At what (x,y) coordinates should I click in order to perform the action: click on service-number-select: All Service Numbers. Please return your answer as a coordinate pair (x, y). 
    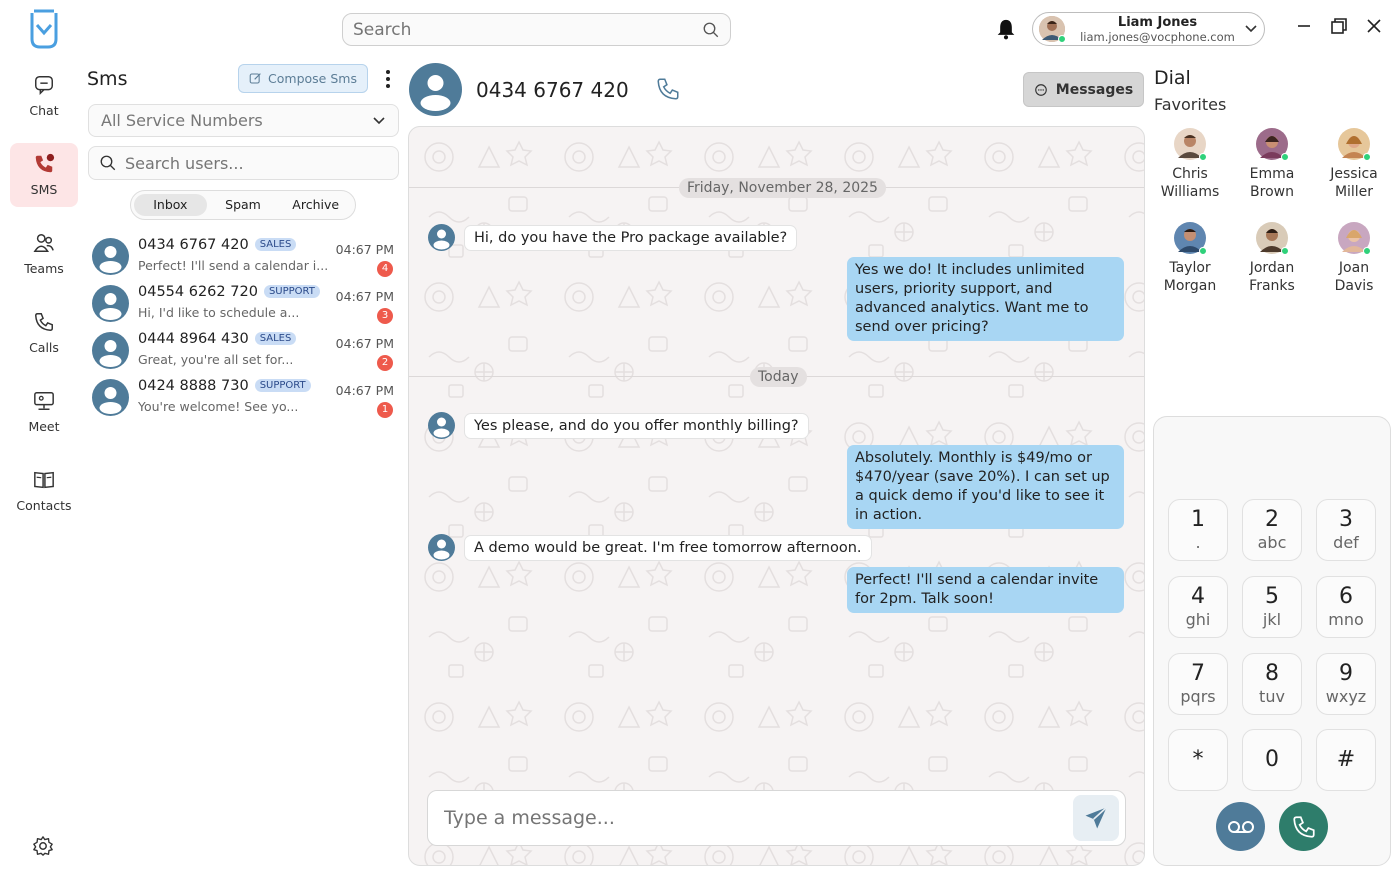
    Looking at the image, I should click on (243, 120).